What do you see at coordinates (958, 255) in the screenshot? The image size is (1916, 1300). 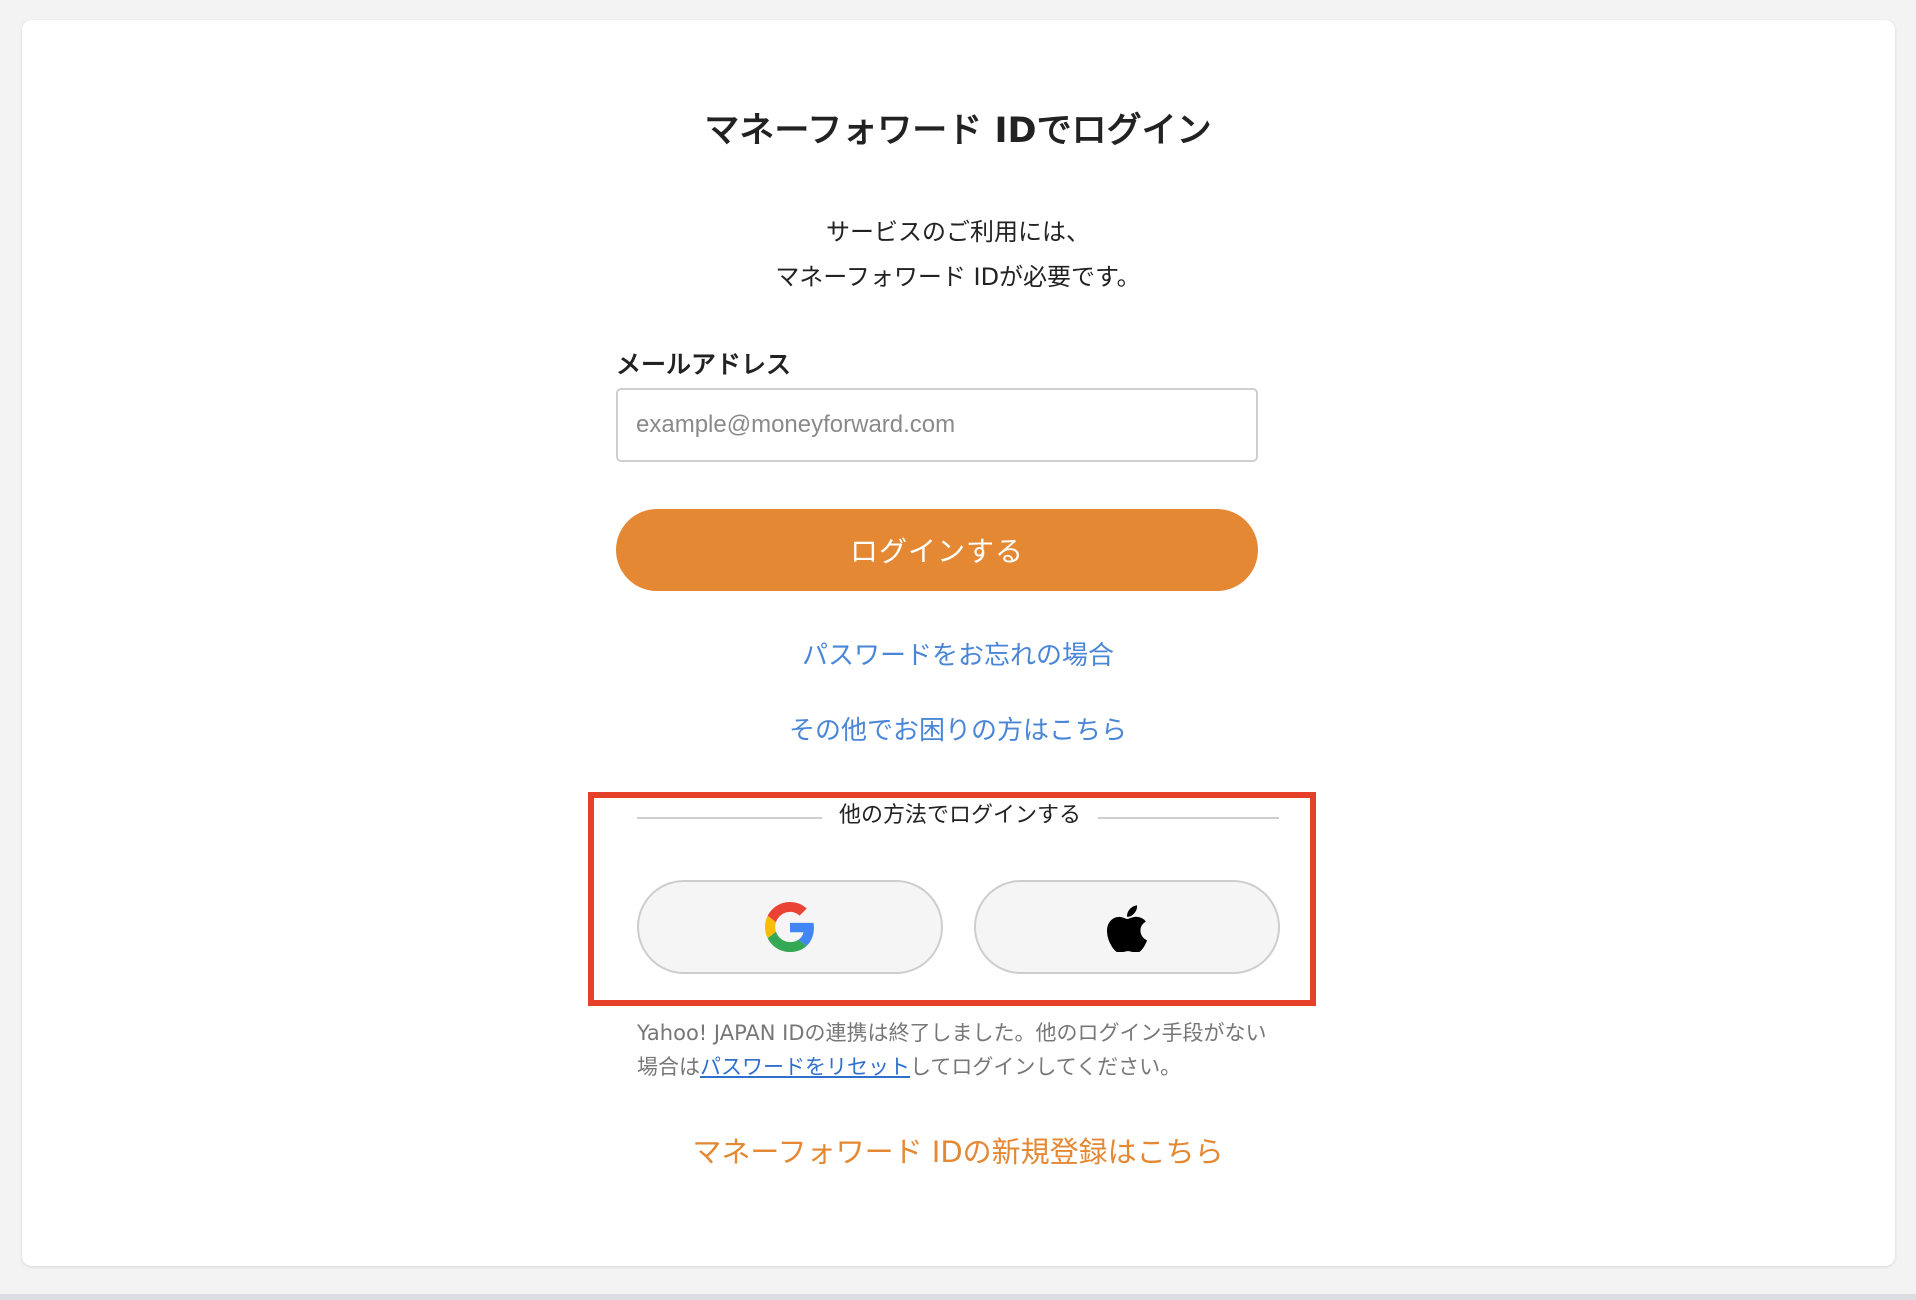 I see `intro-text: サービスのご利用には、 マネーフォワード IDが必要です。` at bounding box center [958, 255].